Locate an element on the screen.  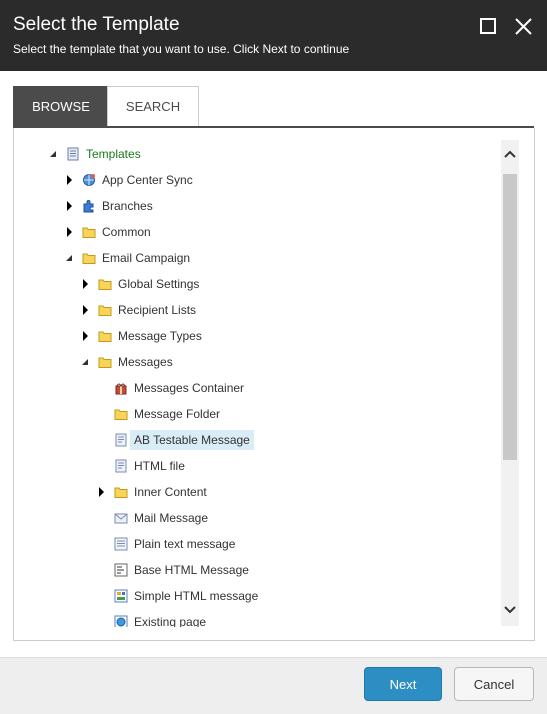
tree-item-label: Email Campaign is located at coordinates (146, 258).